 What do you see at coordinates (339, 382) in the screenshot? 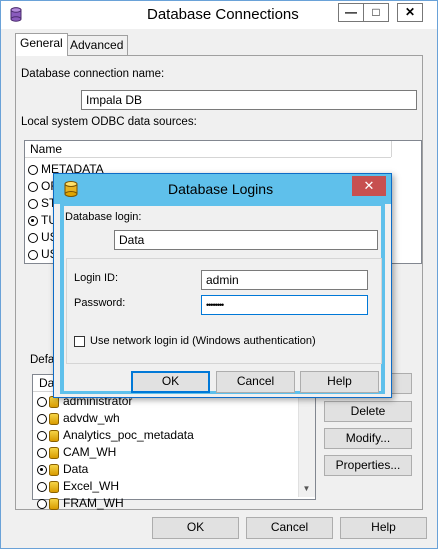
I see `dialog-help-button: Help` at bounding box center [339, 382].